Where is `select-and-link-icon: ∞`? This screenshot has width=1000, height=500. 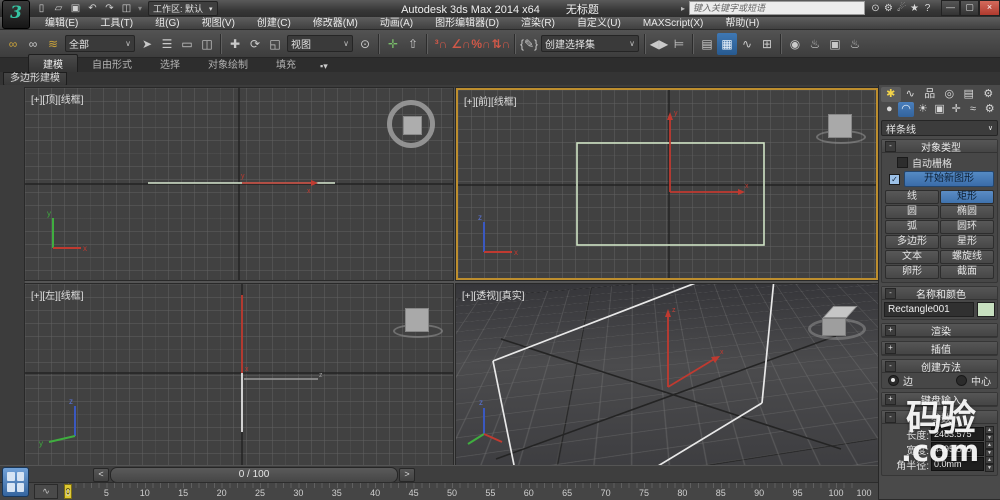 select-and-link-icon: ∞ is located at coordinates (13, 44).